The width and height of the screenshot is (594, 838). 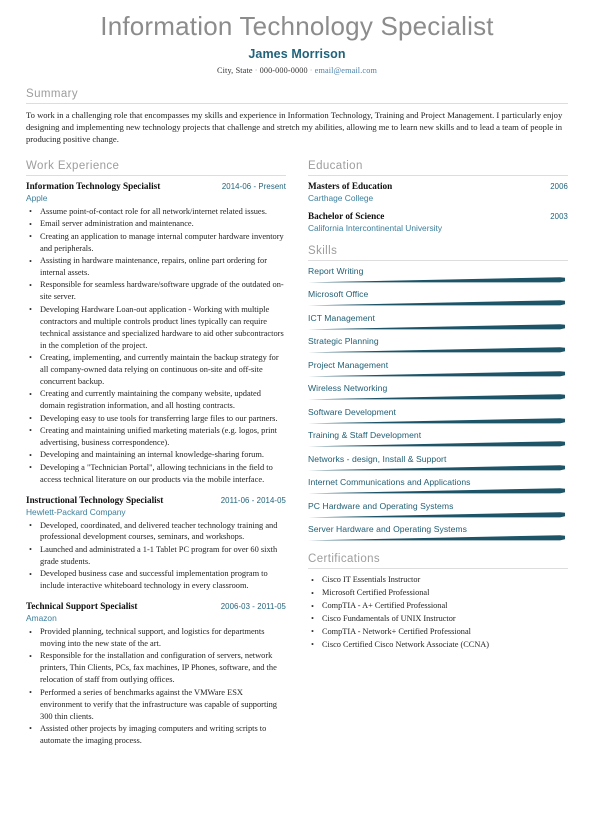 I want to click on skill-label: Report Writing, so click(x=336, y=270).